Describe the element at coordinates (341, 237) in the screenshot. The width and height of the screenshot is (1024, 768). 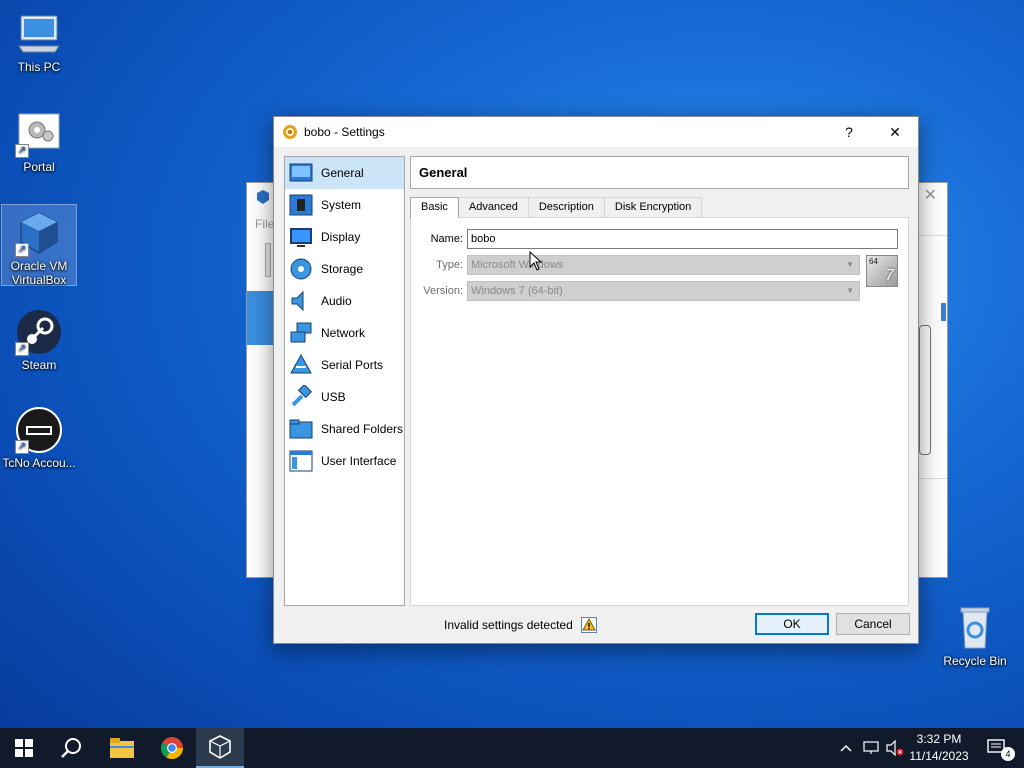
I see `sidebar-item-label: Display` at that location.